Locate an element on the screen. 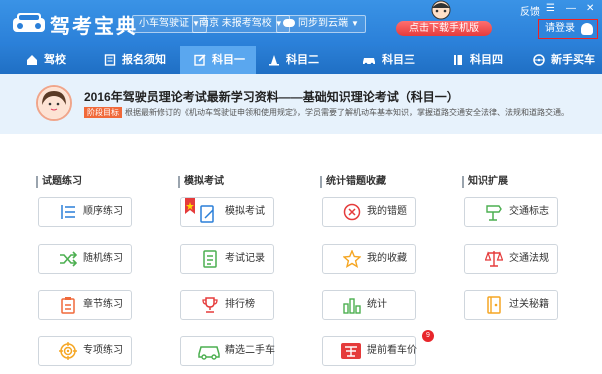  tile-label: 顺序练习 is located at coordinates (103, 211).